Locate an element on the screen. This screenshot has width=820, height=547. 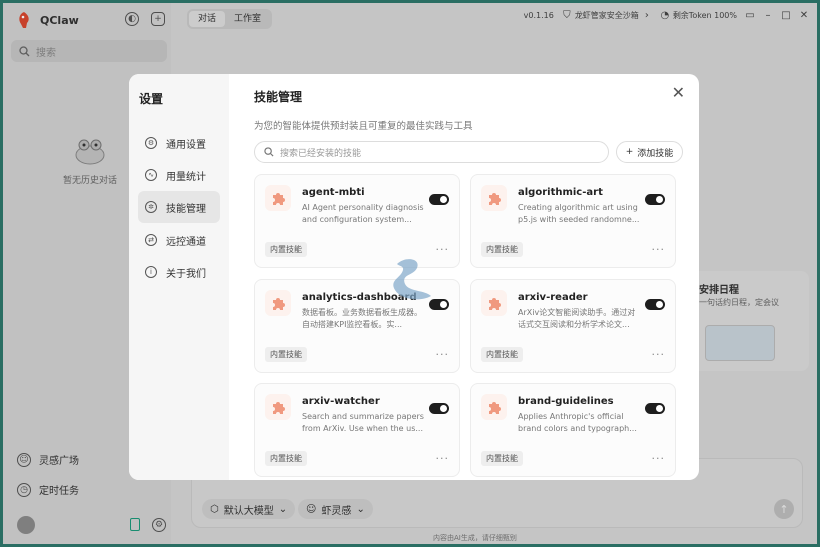
settings-nav-label: 技能管理 is located at coordinates (186, 209).